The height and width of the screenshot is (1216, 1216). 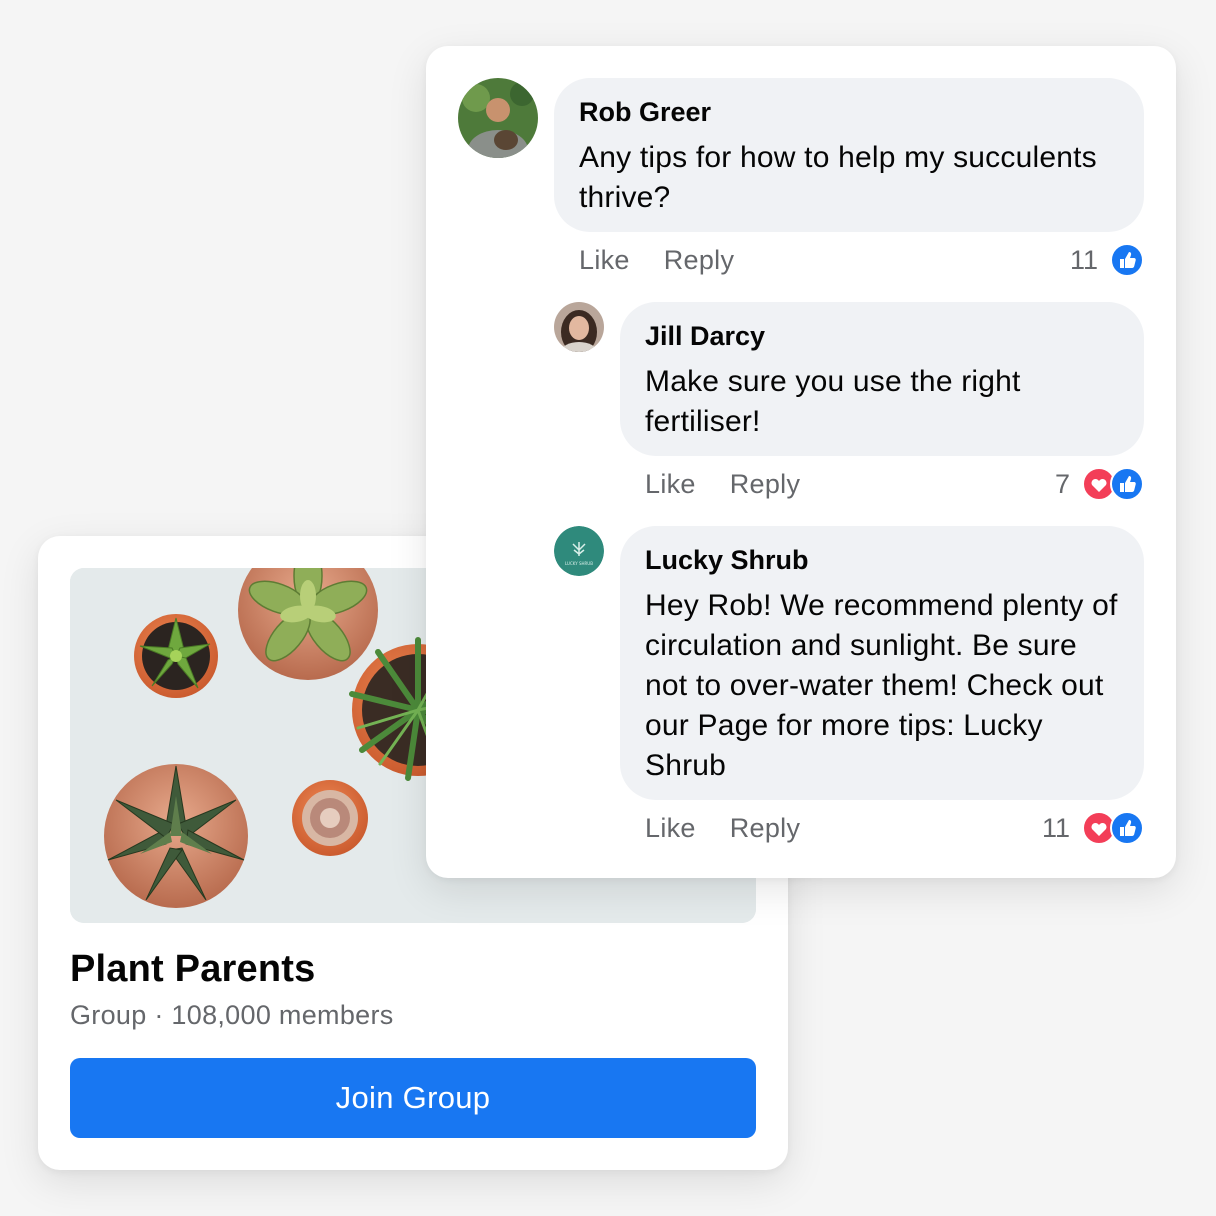 What do you see at coordinates (330, 818) in the screenshot?
I see `plant-pot-cactus` at bounding box center [330, 818].